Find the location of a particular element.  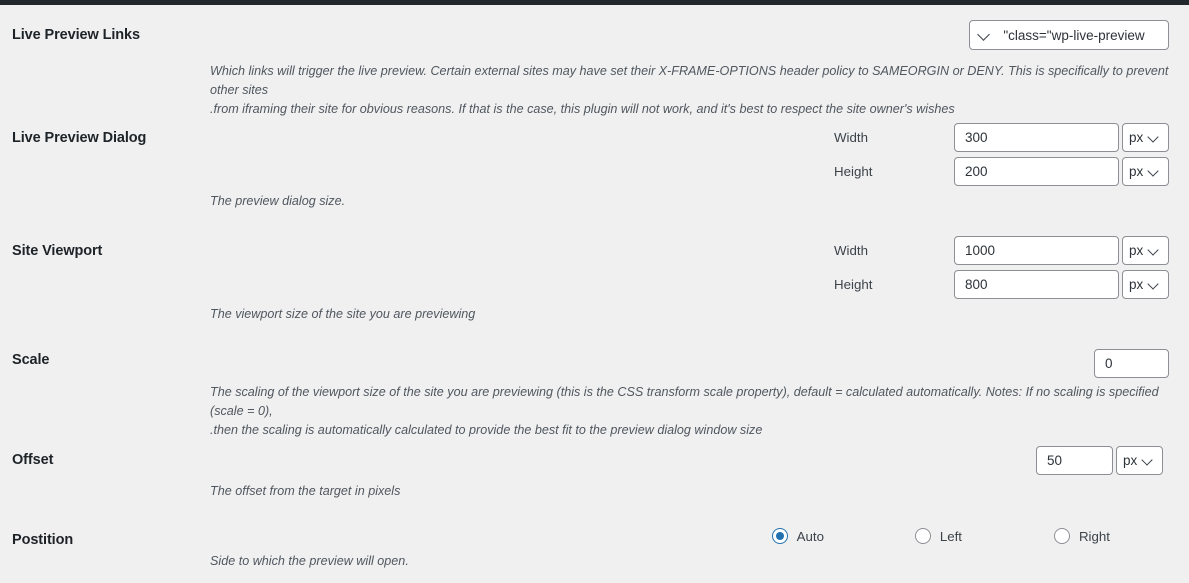

position-option-left-radio is located at coordinates (922, 536).